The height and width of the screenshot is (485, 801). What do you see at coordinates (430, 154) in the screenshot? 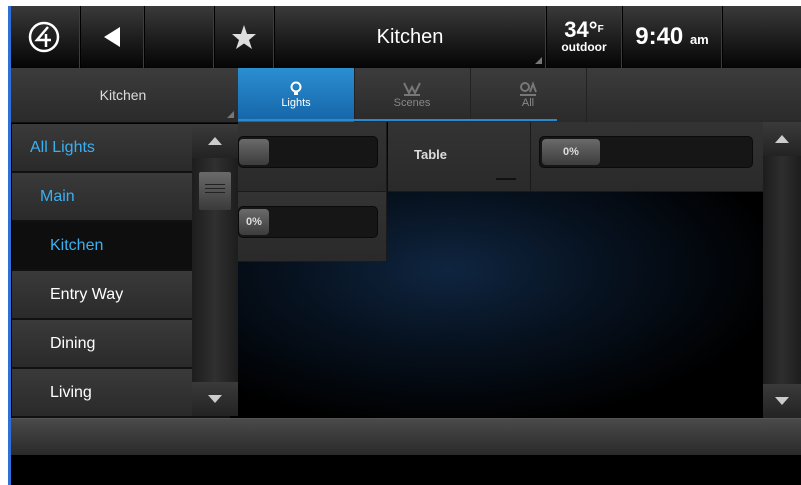
I see `light-name: Table` at bounding box center [430, 154].